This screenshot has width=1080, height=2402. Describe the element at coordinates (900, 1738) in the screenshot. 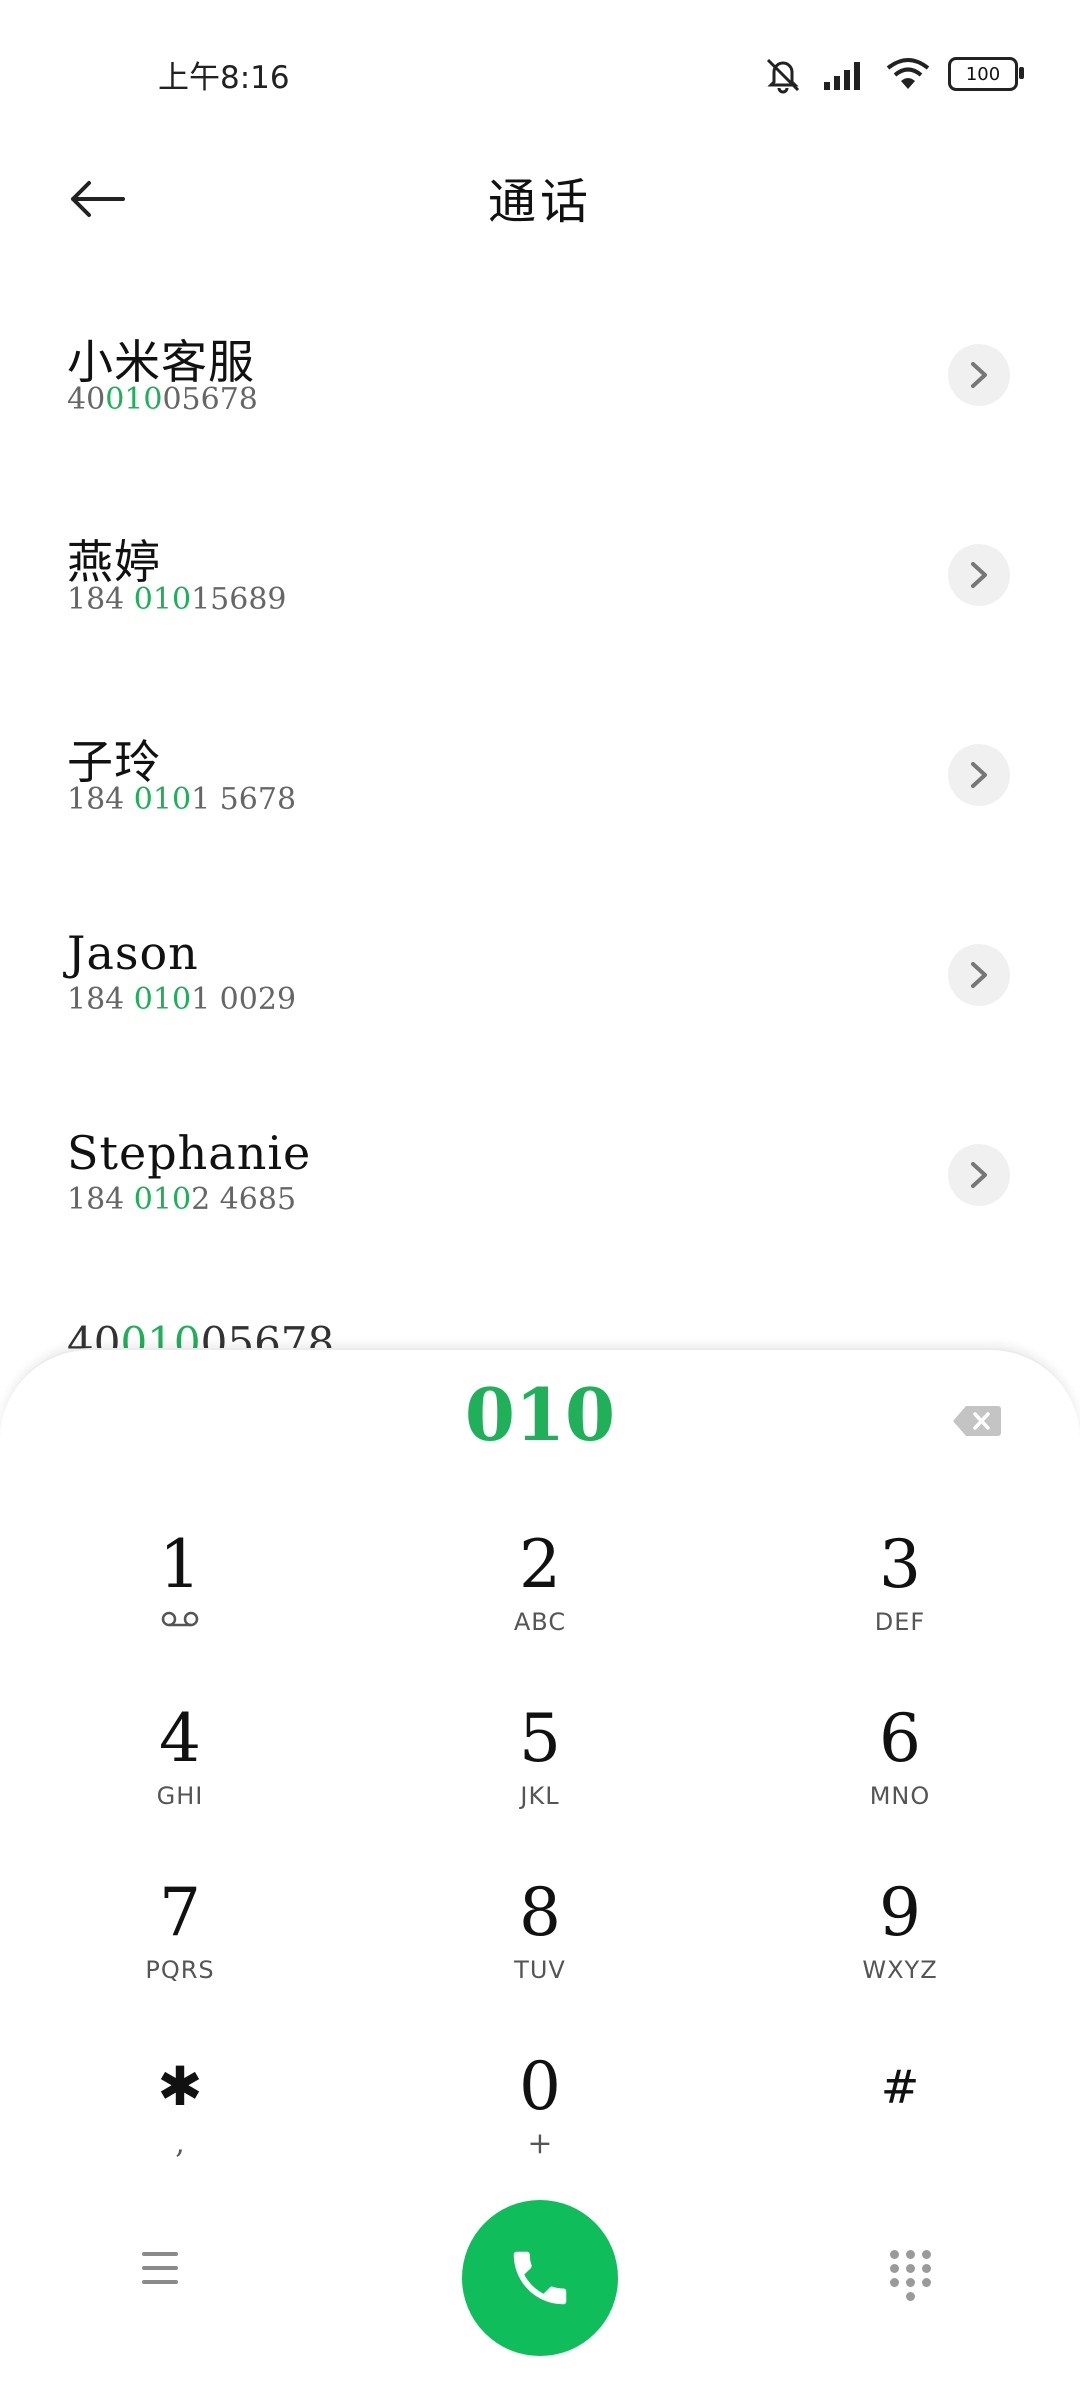

I see `key-digit: 6` at that location.